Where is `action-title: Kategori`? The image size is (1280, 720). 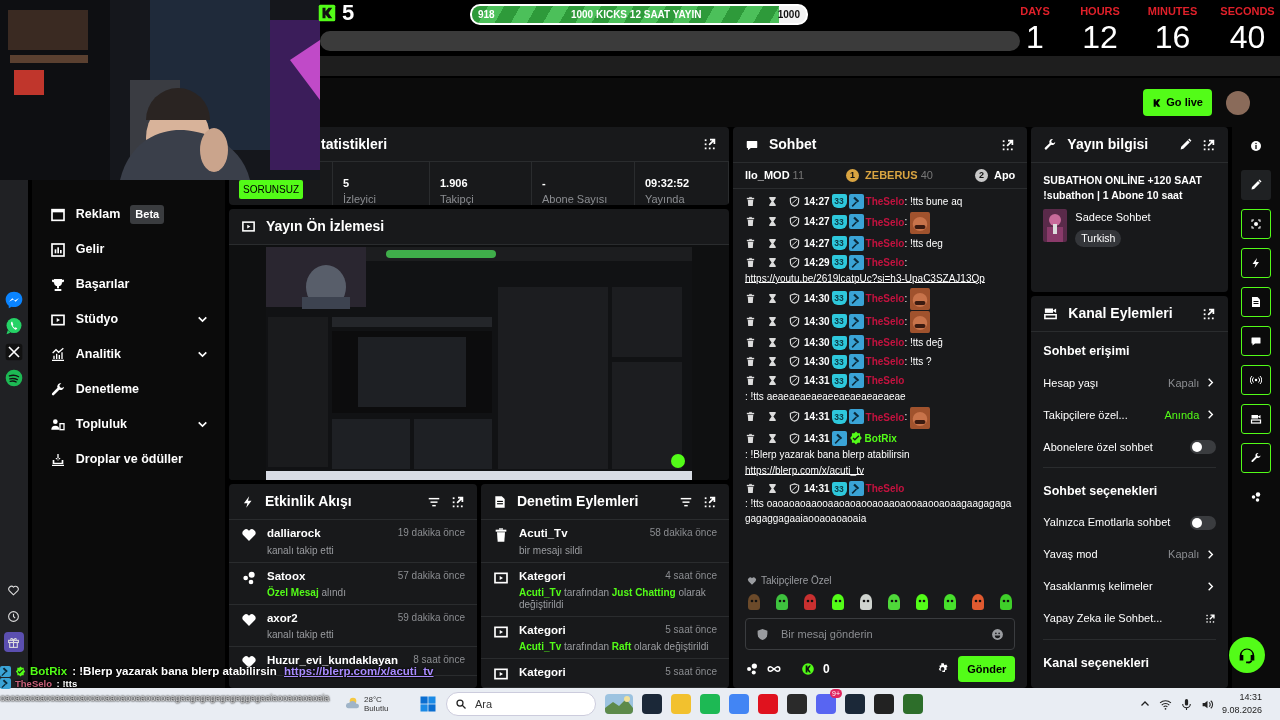
action-title: Kategori is located at coordinates (542, 630).